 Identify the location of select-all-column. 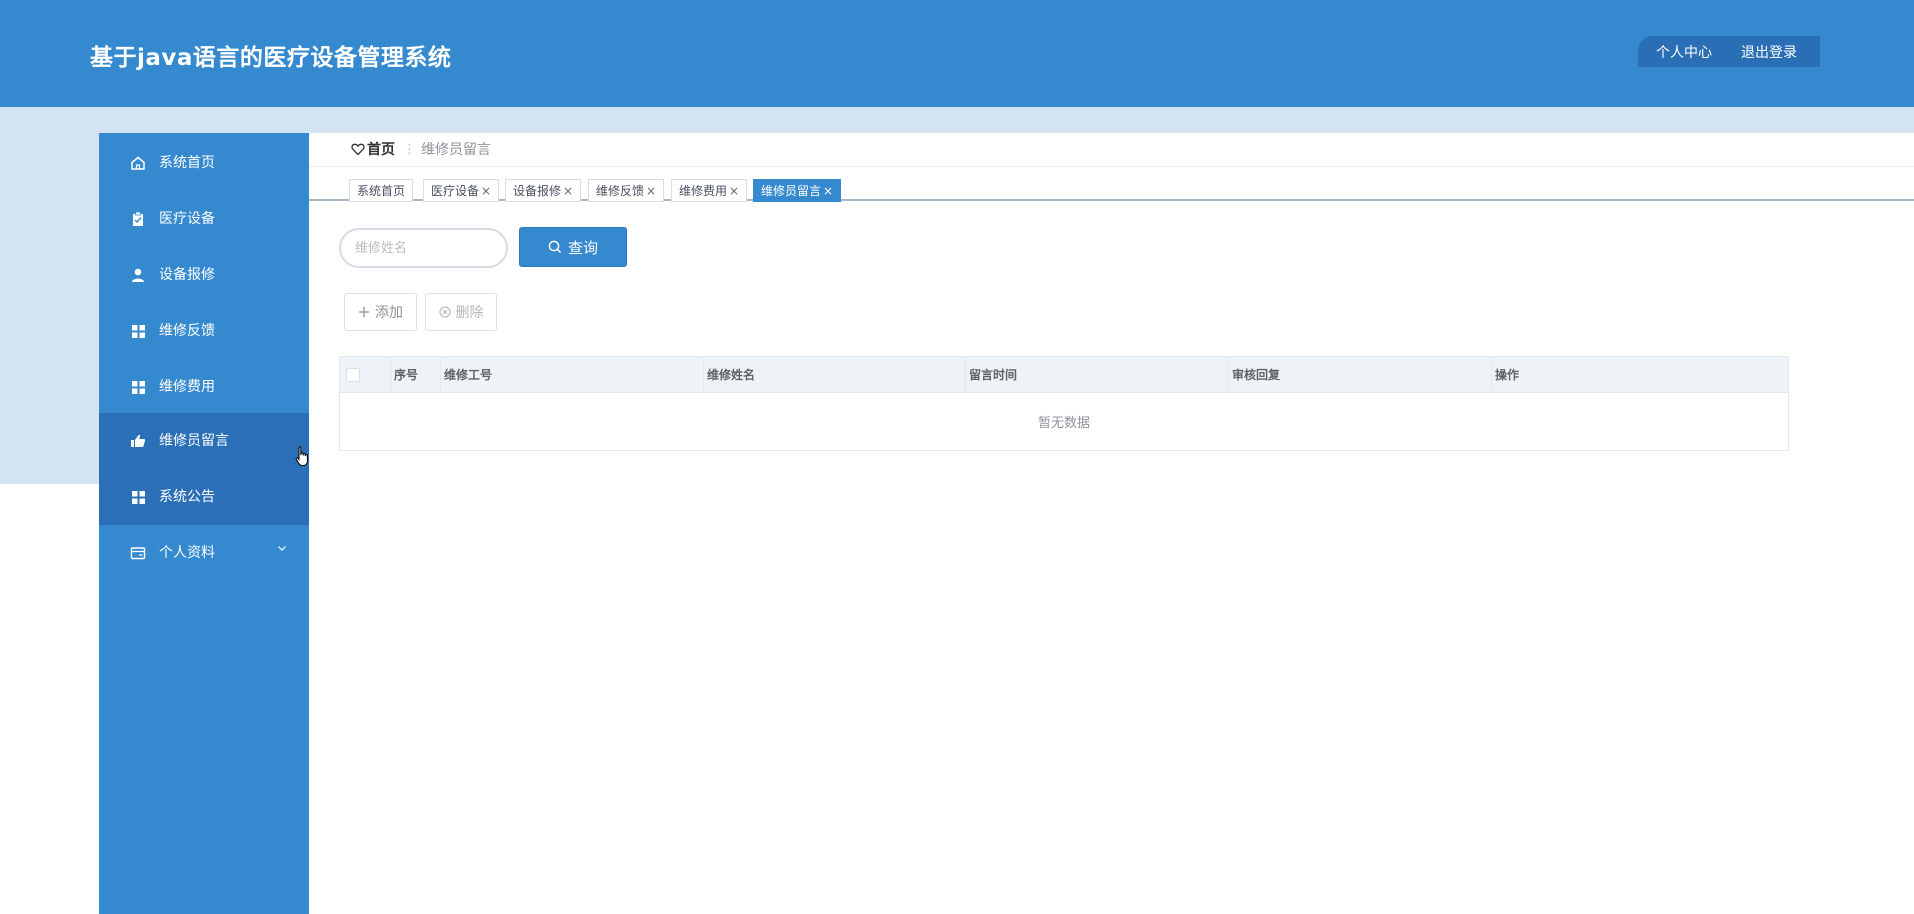
(365, 375).